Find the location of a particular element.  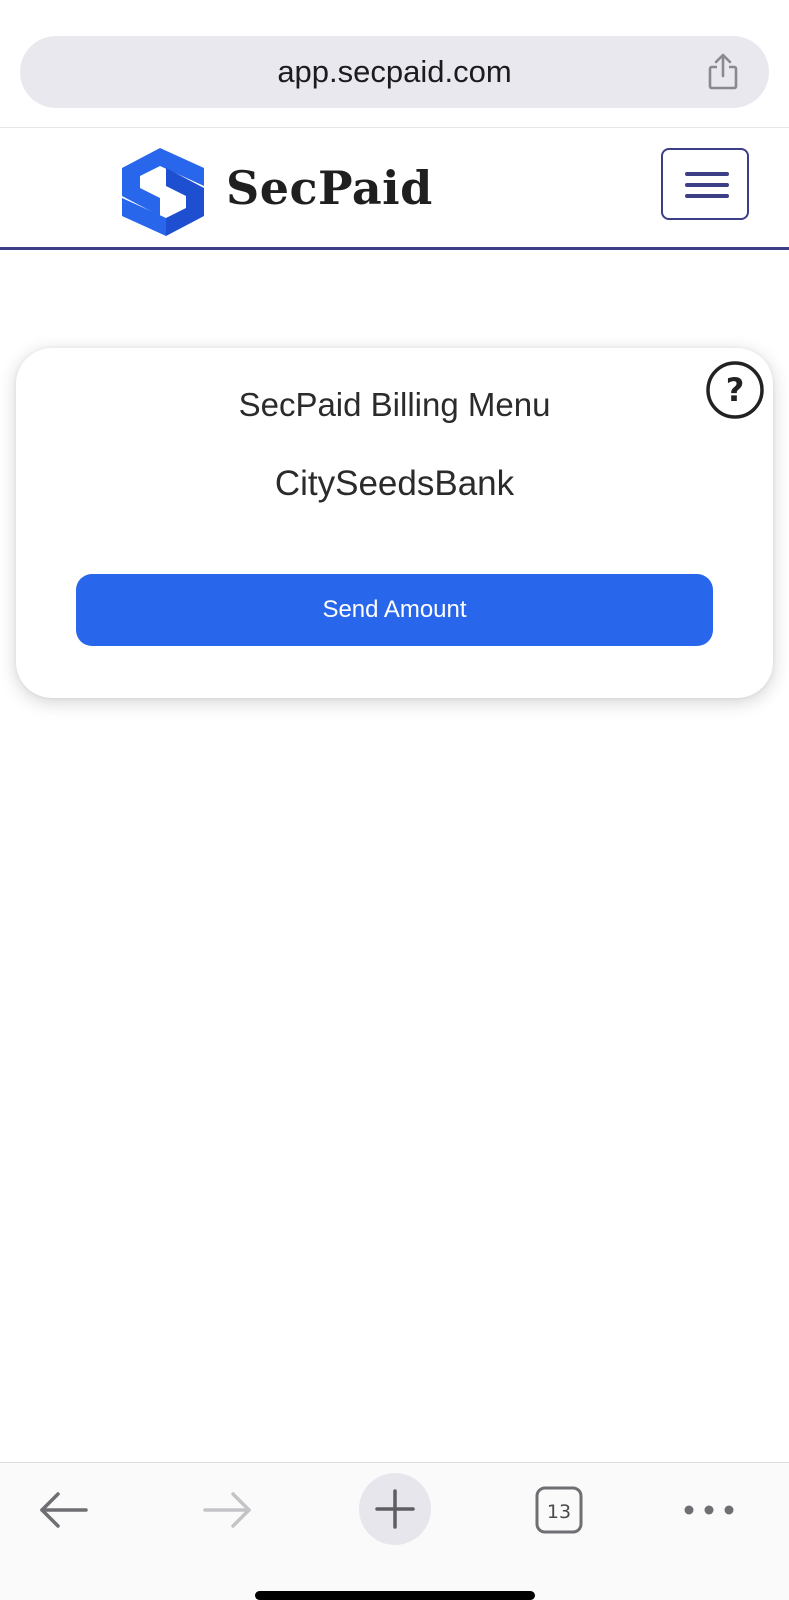

send-amount-button: Send Amount is located at coordinates (394, 610).